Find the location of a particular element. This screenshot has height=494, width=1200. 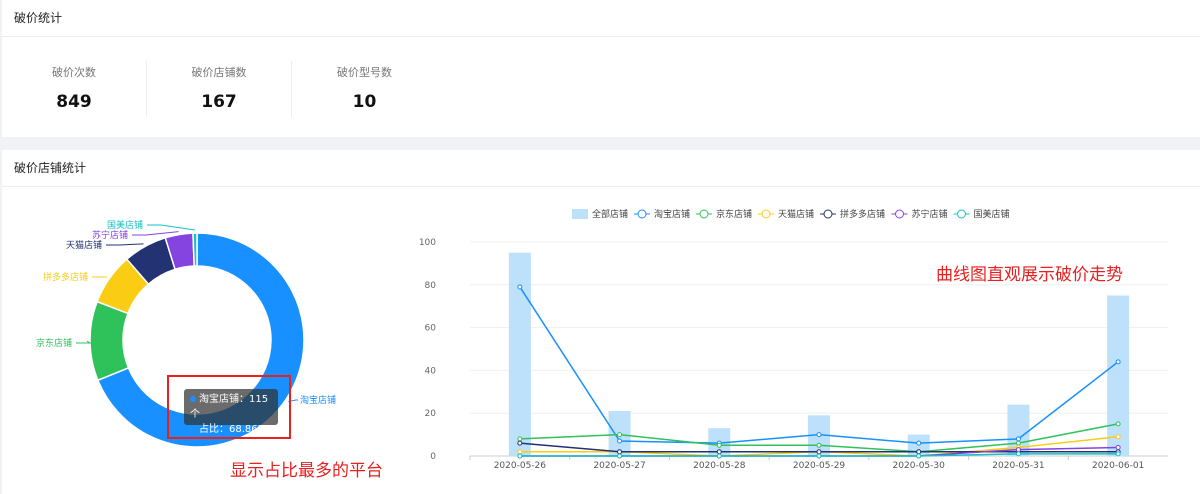

pie-label: 拼多多店铺 is located at coordinates (65, 277).